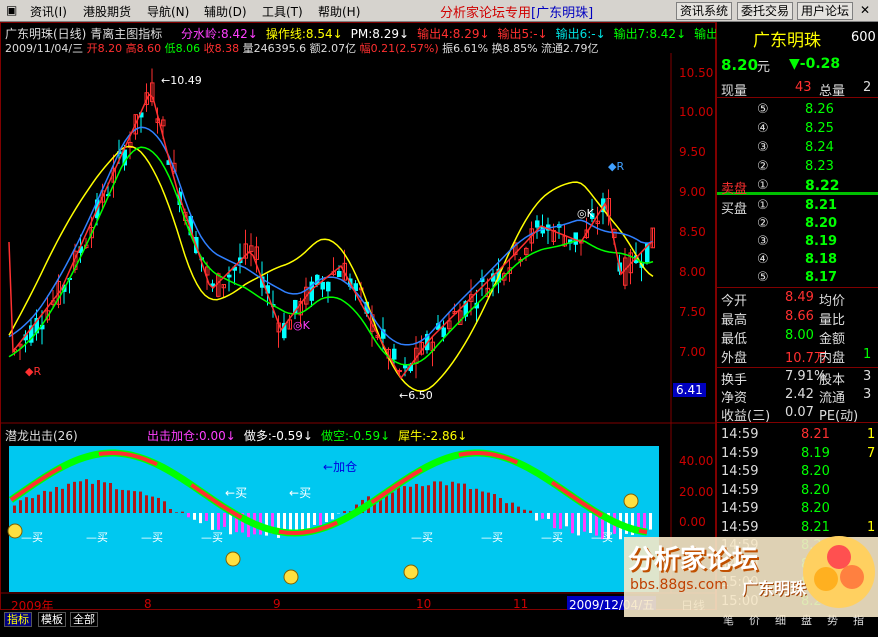 This screenshot has width=878, height=637. Describe the element at coordinates (704, 11) in the screenshot. I see `info-system-button: 资讯系统` at that location.